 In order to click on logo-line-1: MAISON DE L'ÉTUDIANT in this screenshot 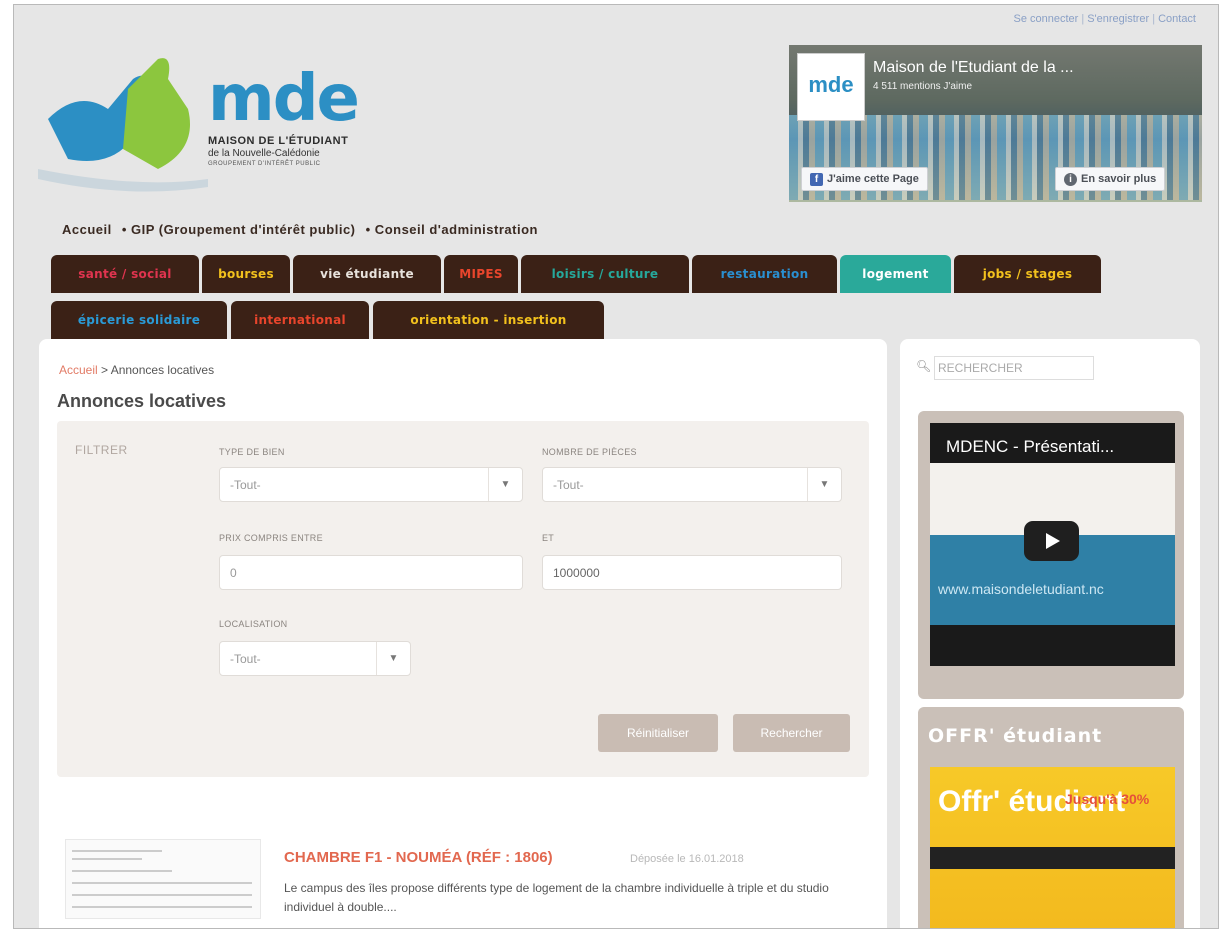, I will do `click(278, 141)`.